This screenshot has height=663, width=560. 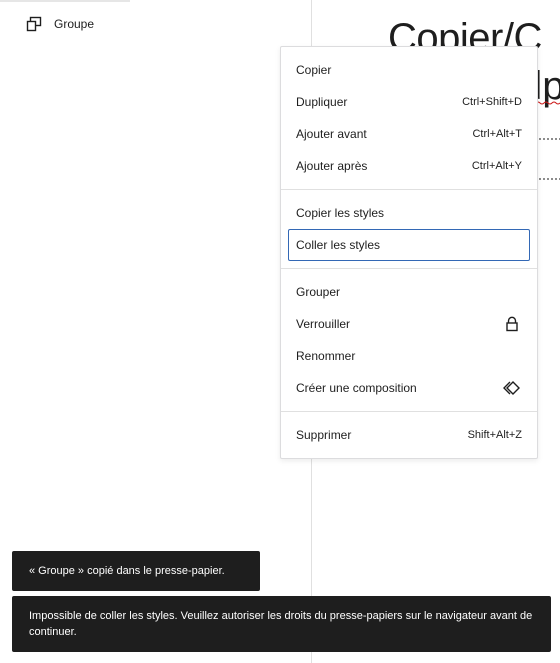 What do you see at coordinates (127, 571) in the screenshot?
I see `snackbar-text: « Groupe » copié dans le presse-papier.` at bounding box center [127, 571].